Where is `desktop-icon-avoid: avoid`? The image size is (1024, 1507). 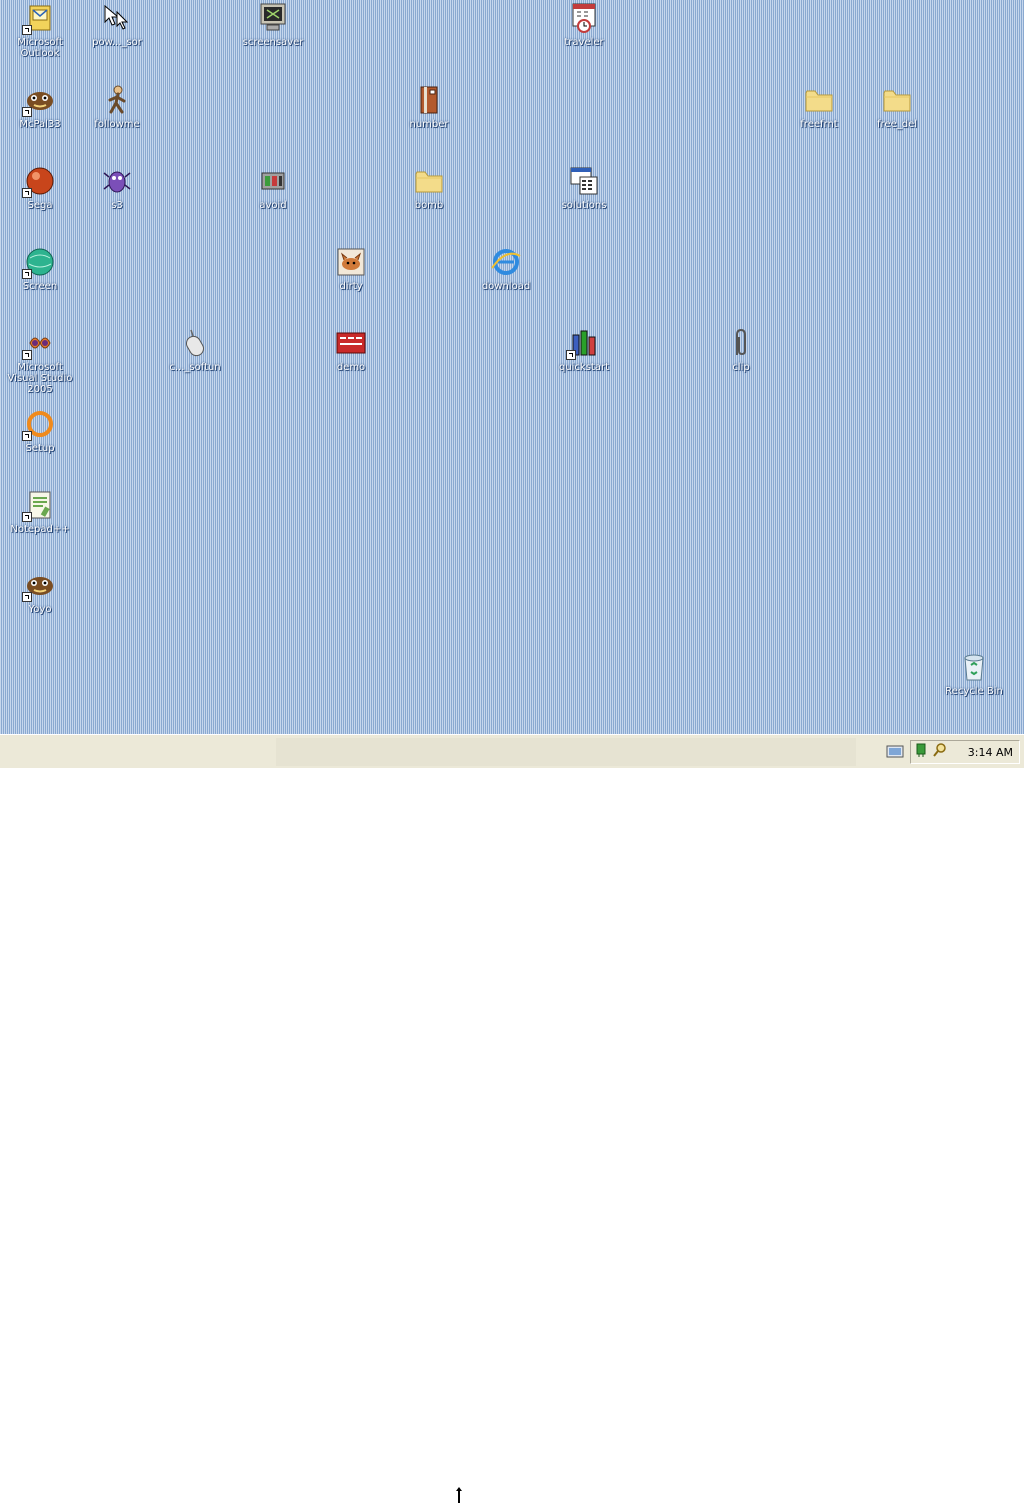 desktop-icon-avoid: avoid is located at coordinates (273, 201).